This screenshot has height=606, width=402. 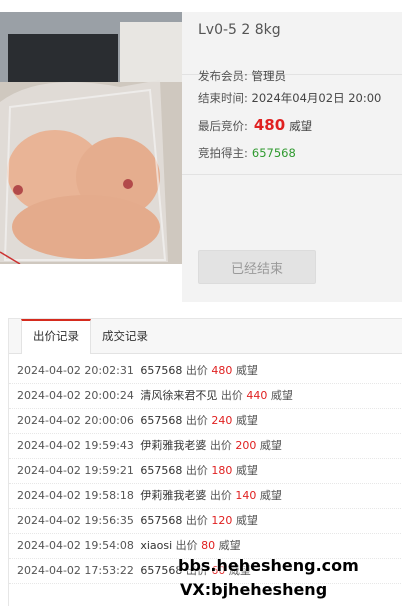 I want to click on final-price-value: 480, so click(x=269, y=125).